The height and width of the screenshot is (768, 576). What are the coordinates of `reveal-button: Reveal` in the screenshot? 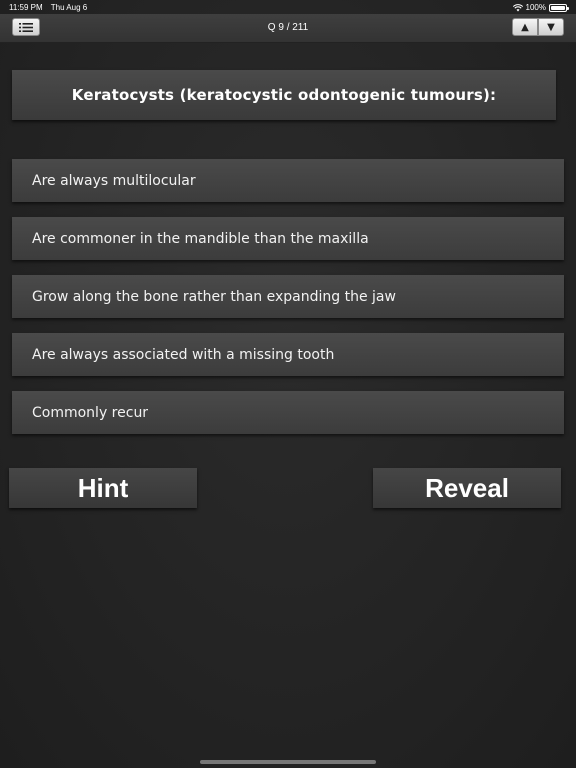 It's located at (467, 488).